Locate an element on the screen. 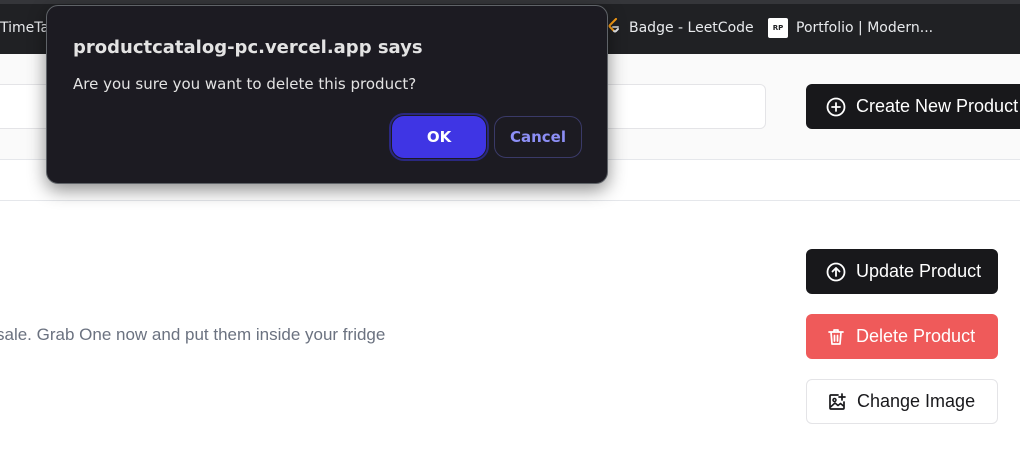 The width and height of the screenshot is (1020, 452). delete-product-button: Delete Product is located at coordinates (902, 336).